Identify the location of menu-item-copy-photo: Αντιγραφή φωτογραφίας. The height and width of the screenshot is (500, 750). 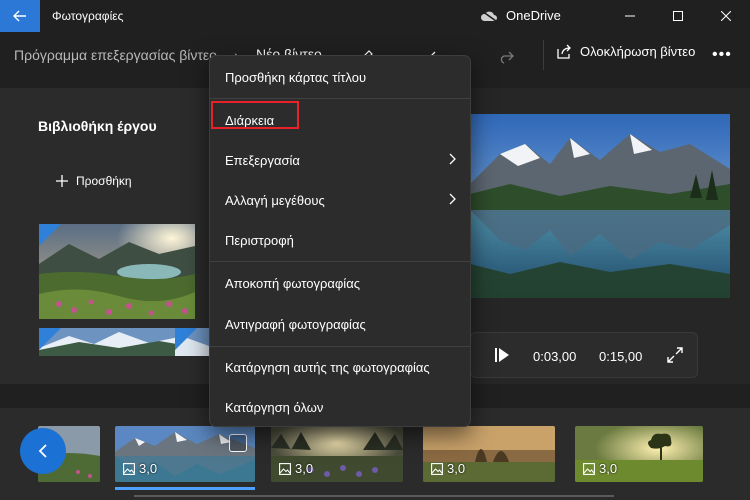
(340, 324).